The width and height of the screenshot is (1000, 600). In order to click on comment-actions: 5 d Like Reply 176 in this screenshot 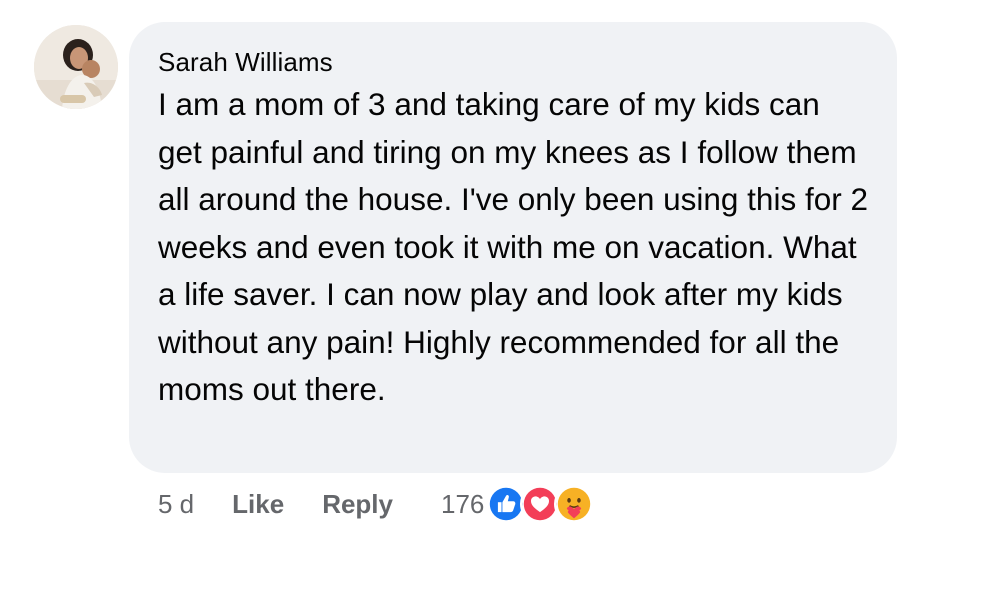, I will do `click(376, 504)`.